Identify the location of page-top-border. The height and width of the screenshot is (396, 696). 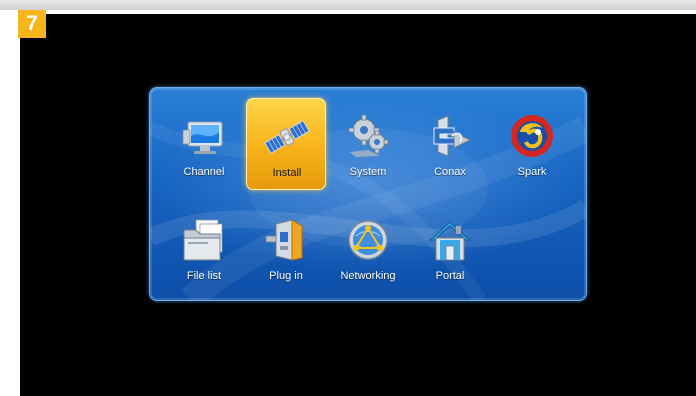
(348, 5).